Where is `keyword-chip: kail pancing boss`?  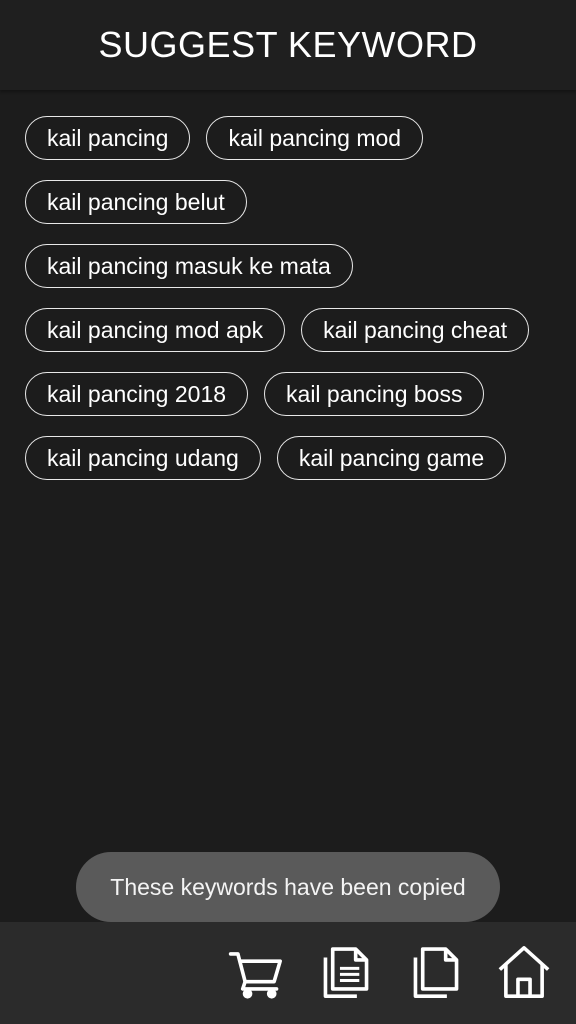
keyword-chip: kail pancing boss is located at coordinates (374, 394).